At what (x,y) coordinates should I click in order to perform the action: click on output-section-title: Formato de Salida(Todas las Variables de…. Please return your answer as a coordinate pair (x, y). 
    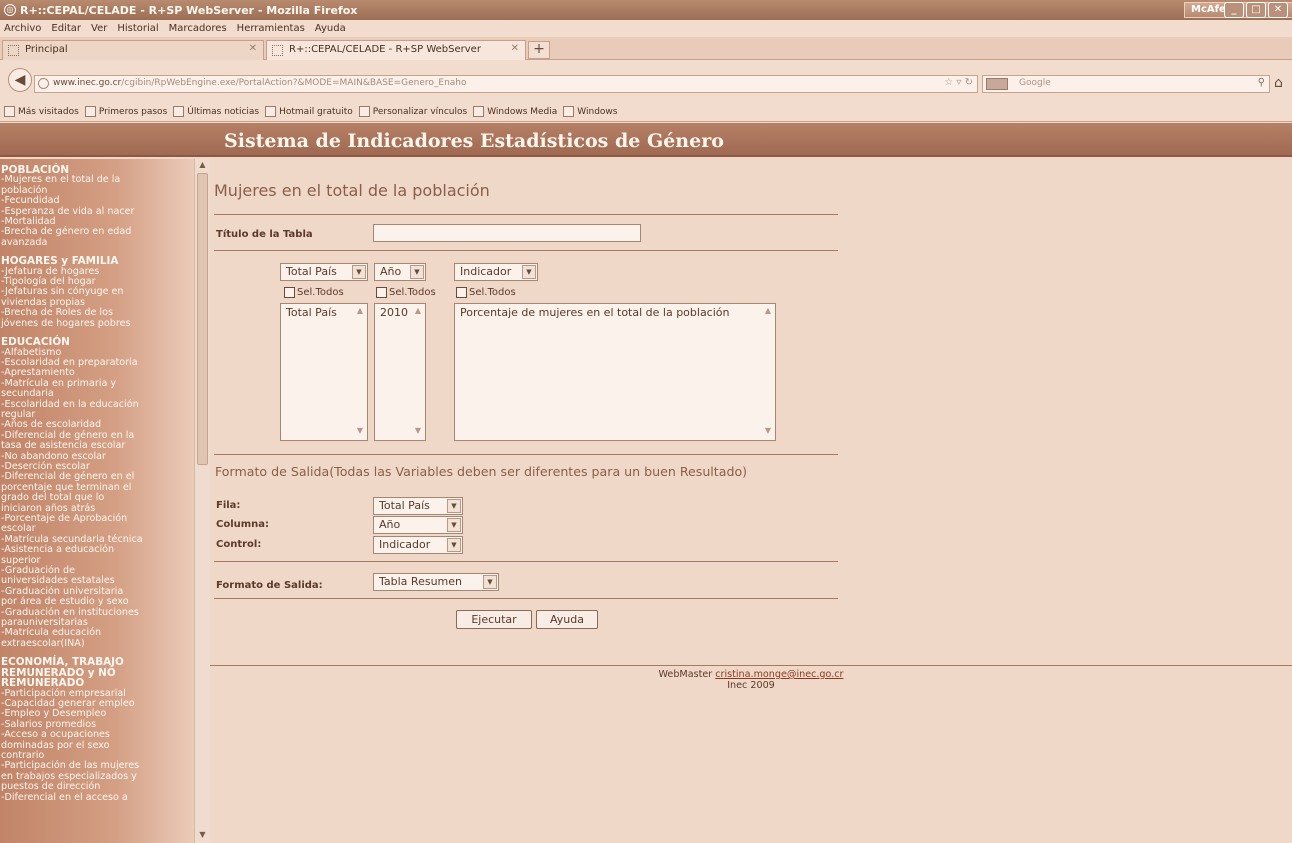
    Looking at the image, I should click on (481, 471).